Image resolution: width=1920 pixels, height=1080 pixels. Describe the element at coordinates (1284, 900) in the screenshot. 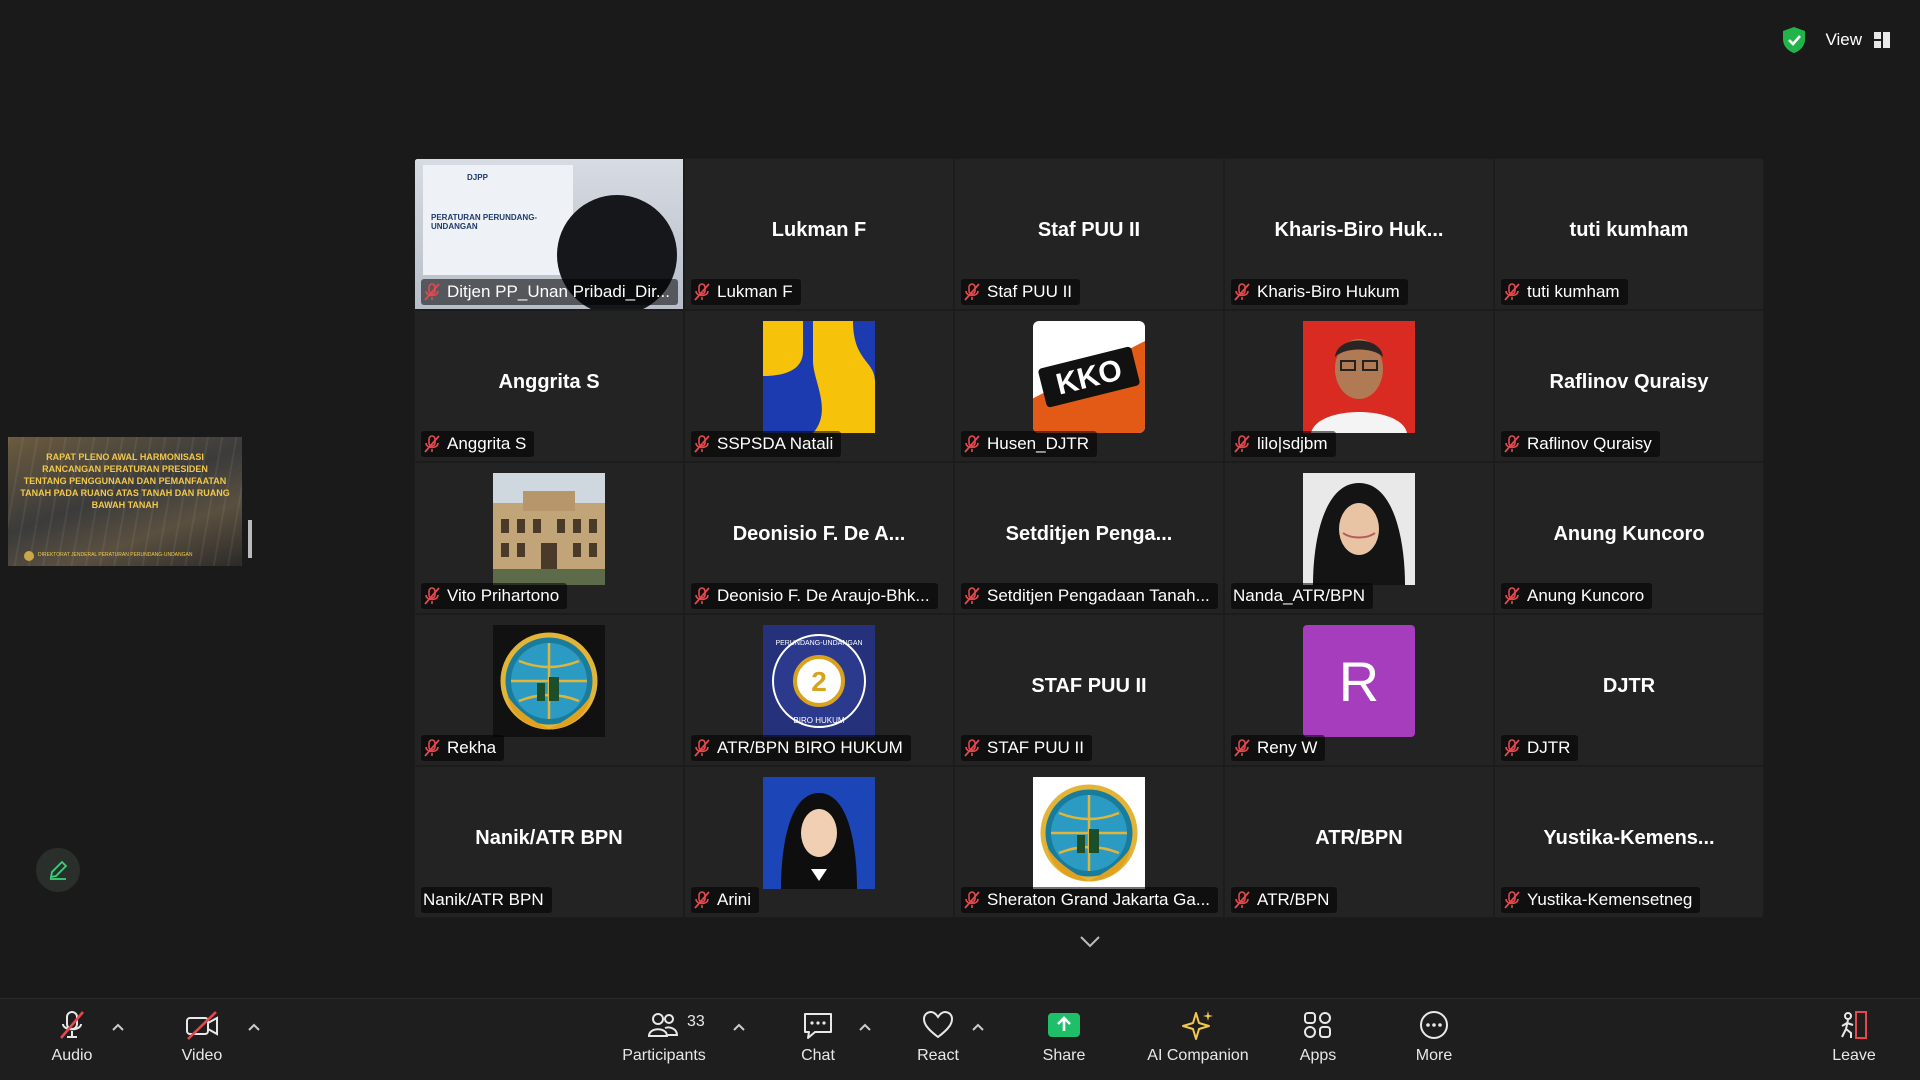

I see `participant-nameplate: ATR/BPN` at that location.